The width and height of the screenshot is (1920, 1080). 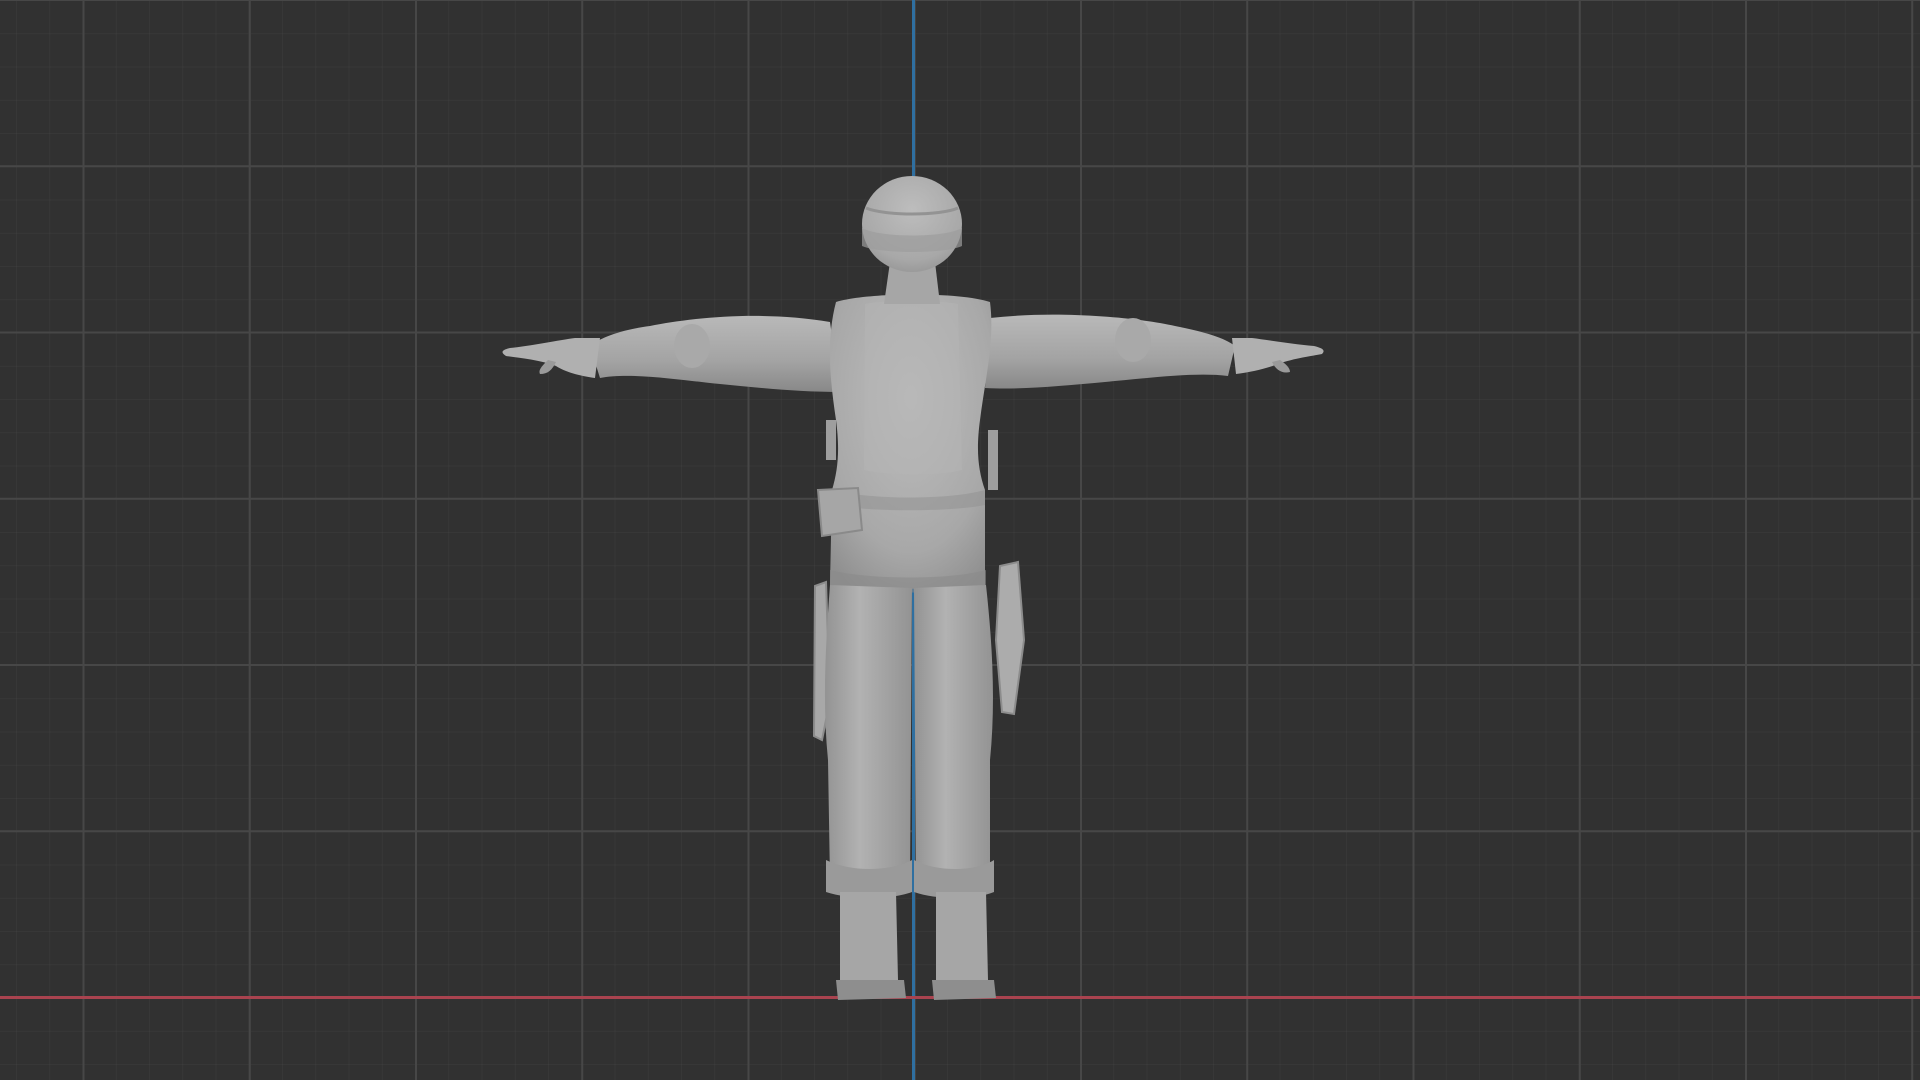 What do you see at coordinates (955, 792) in the screenshot?
I see `right-leg` at bounding box center [955, 792].